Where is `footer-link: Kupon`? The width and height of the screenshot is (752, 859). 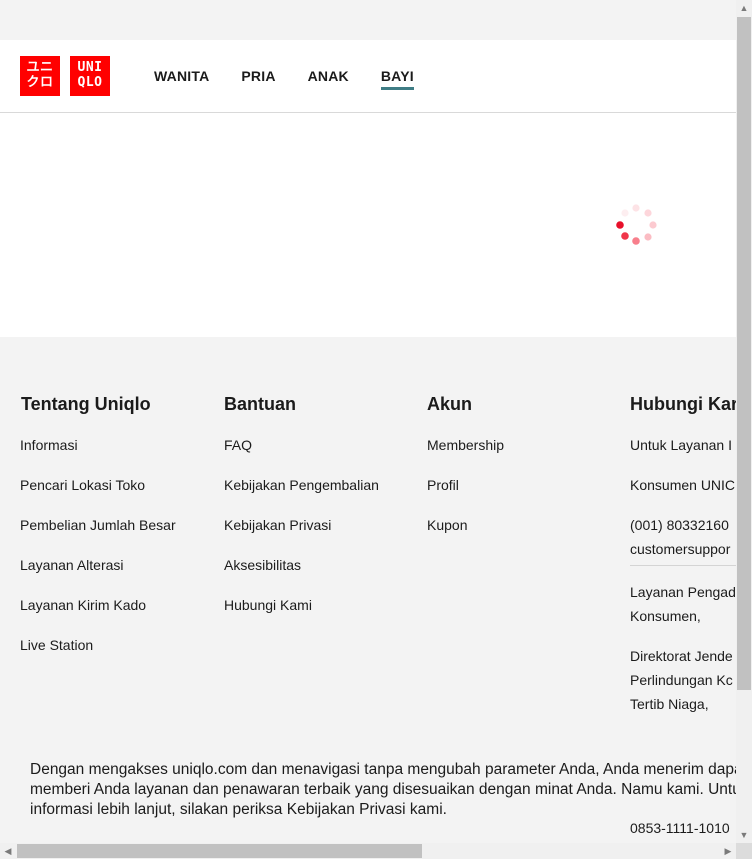
footer-link: Kupon is located at coordinates (465, 535).